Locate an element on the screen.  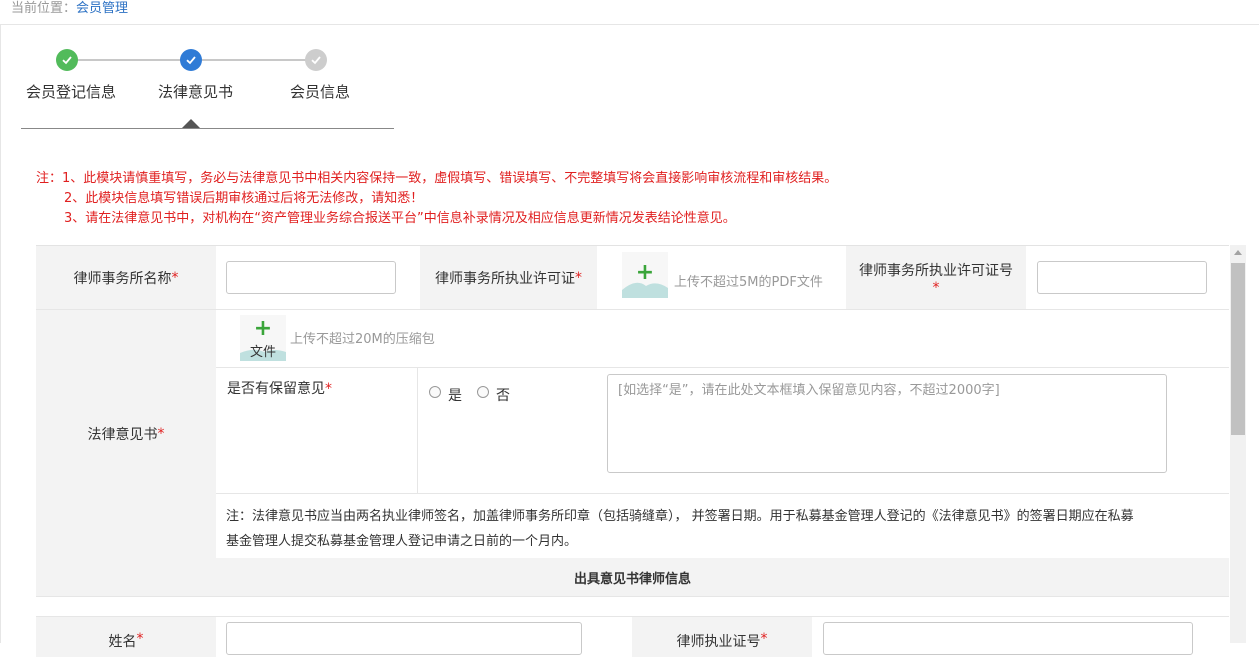
firm-license-label: 律师事务所执业许可证 * is located at coordinates (508, 277).